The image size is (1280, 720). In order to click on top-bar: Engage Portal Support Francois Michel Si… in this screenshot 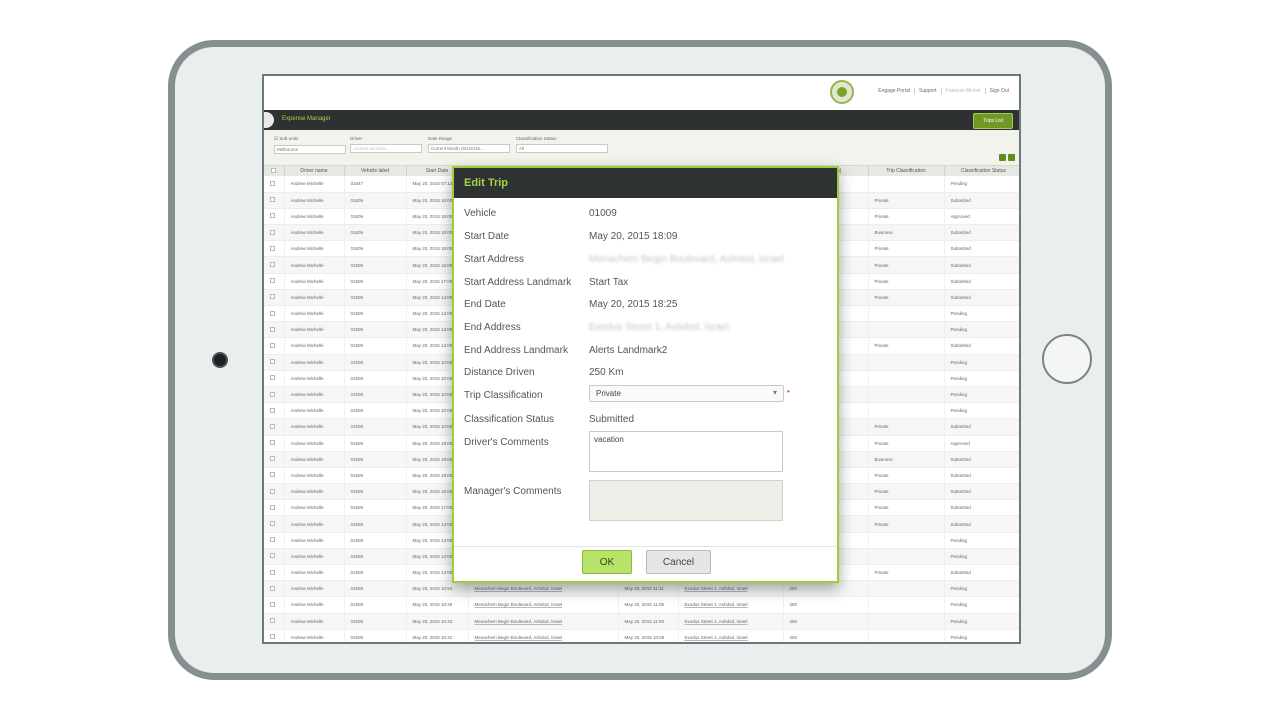, I will do `click(641, 93)`.